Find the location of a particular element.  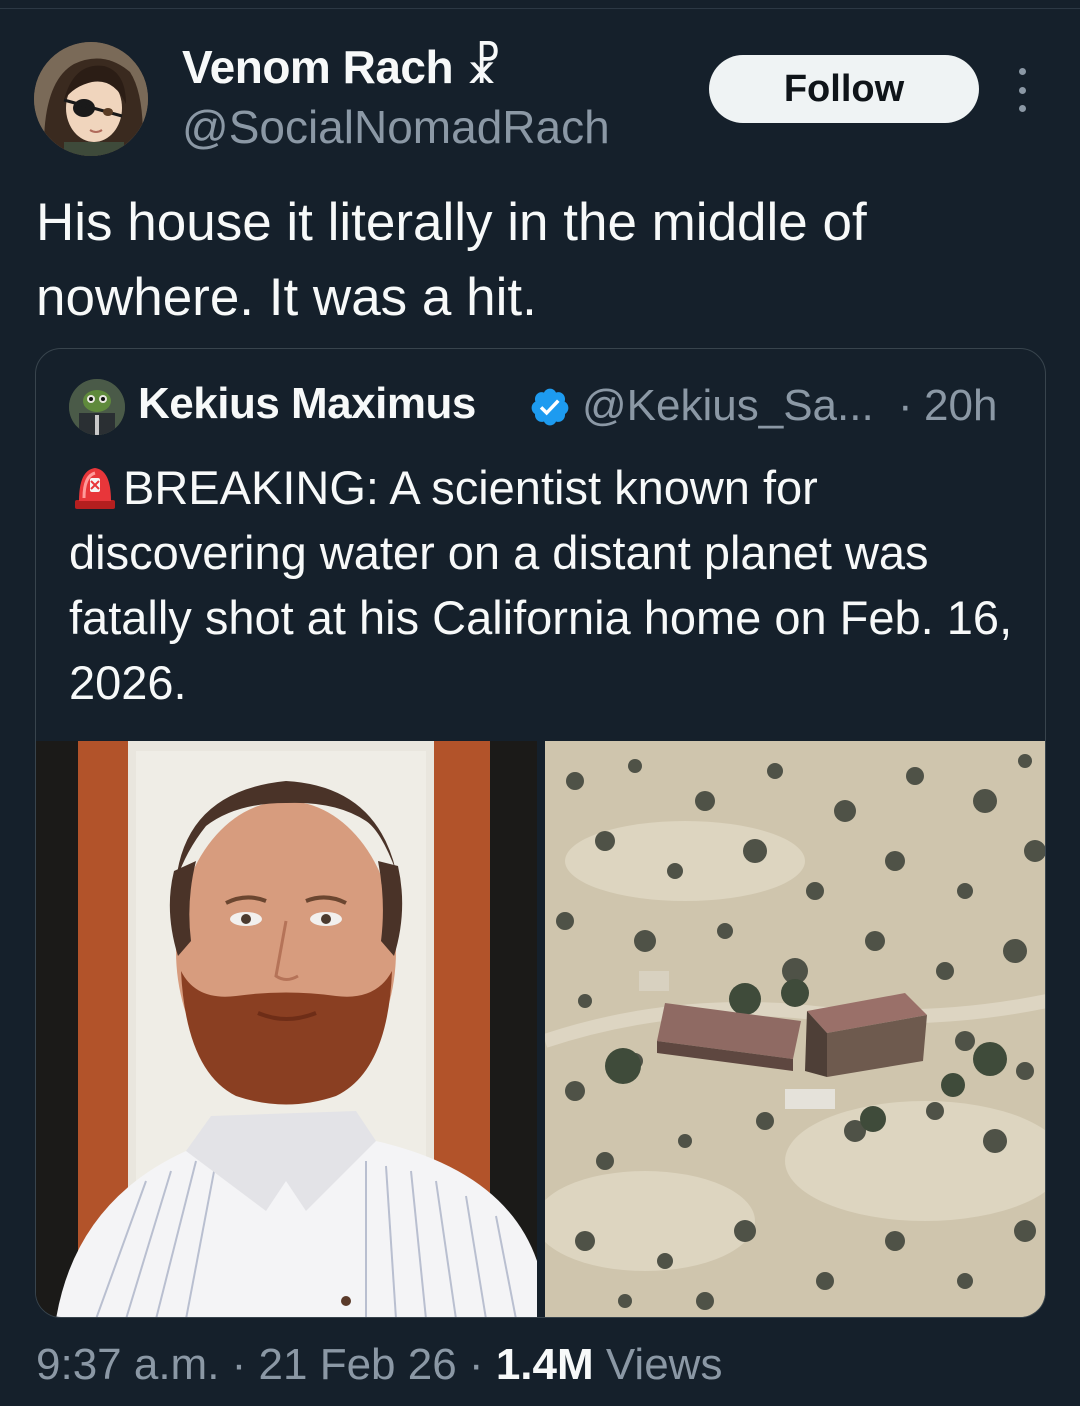

views-label: Views is located at coordinates (658, 1364).